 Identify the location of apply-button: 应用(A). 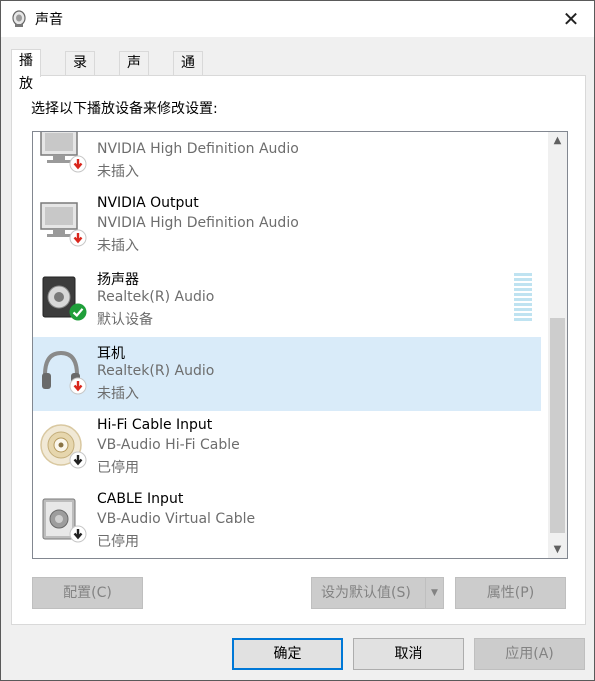
(529, 654).